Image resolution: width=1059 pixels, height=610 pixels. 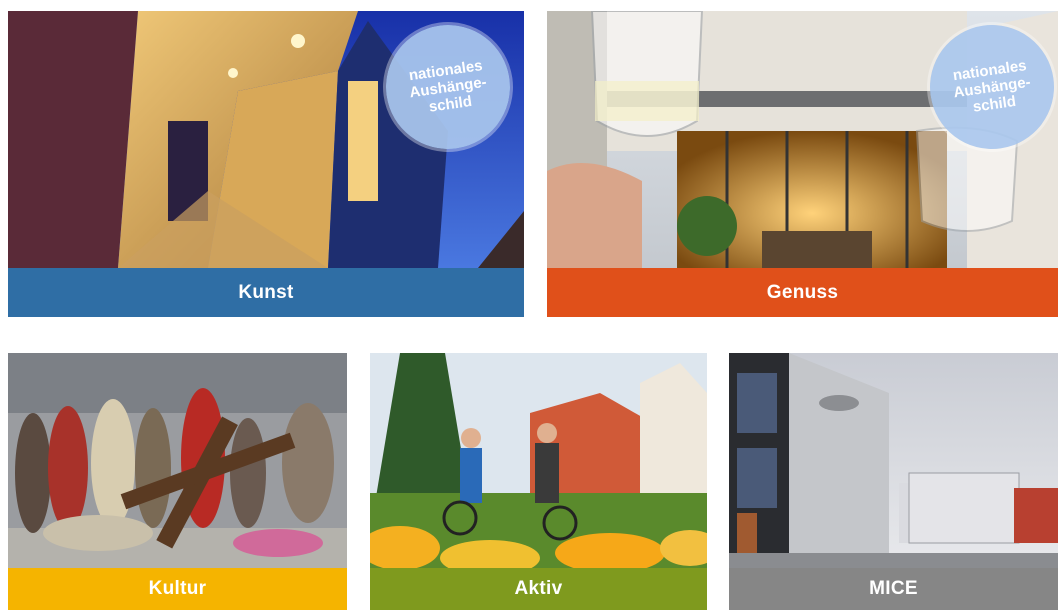 I want to click on mice-photo, so click(x=893, y=460).